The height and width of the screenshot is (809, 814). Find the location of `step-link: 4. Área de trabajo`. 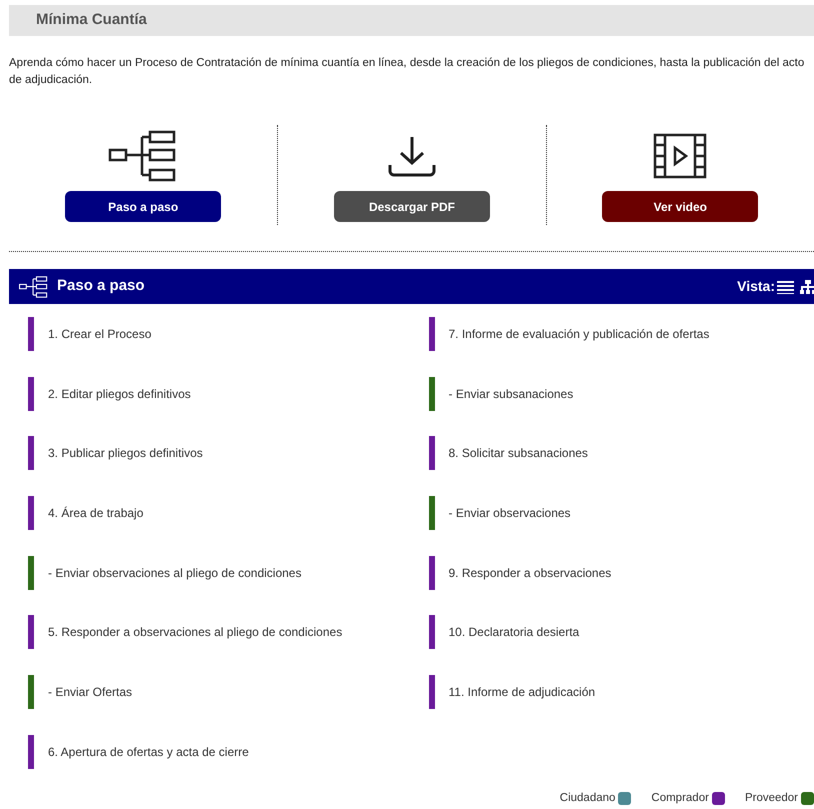

step-link: 4. Área de trabajo is located at coordinates (96, 513).